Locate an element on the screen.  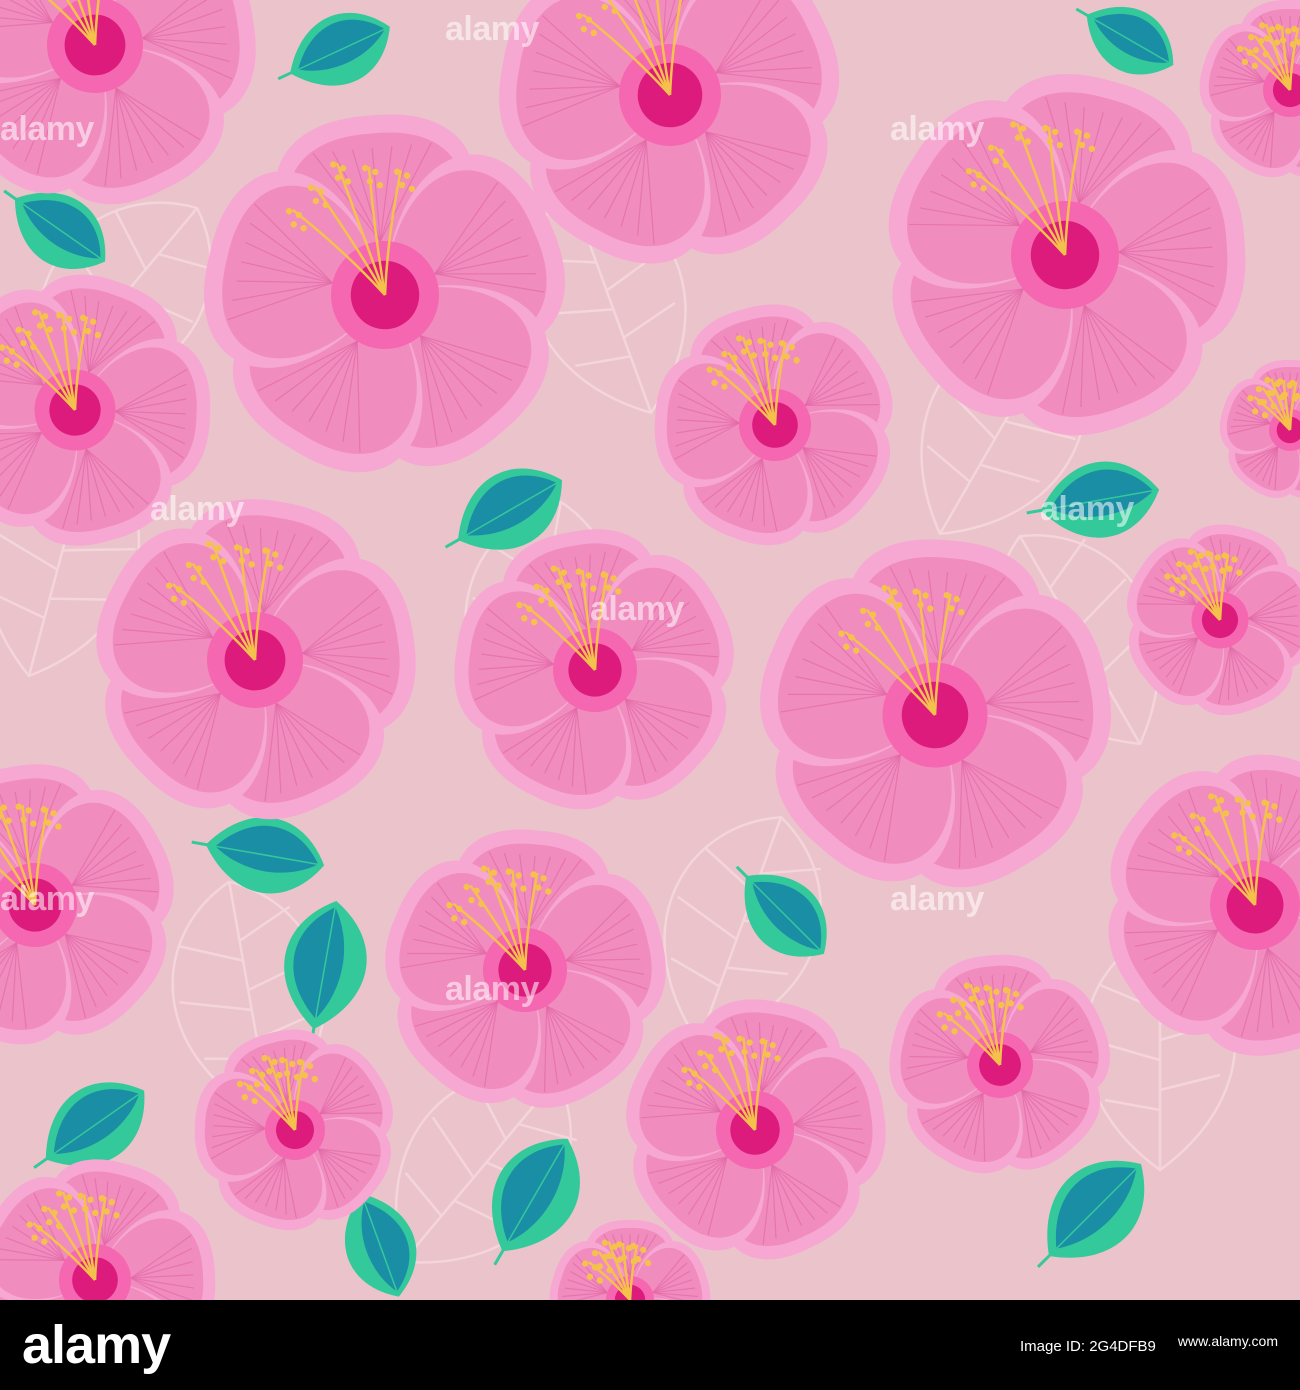
stock-footer-bar: alamy Image ID: 2G4DFB9 www.alamy.com is located at coordinates (650, 1345).